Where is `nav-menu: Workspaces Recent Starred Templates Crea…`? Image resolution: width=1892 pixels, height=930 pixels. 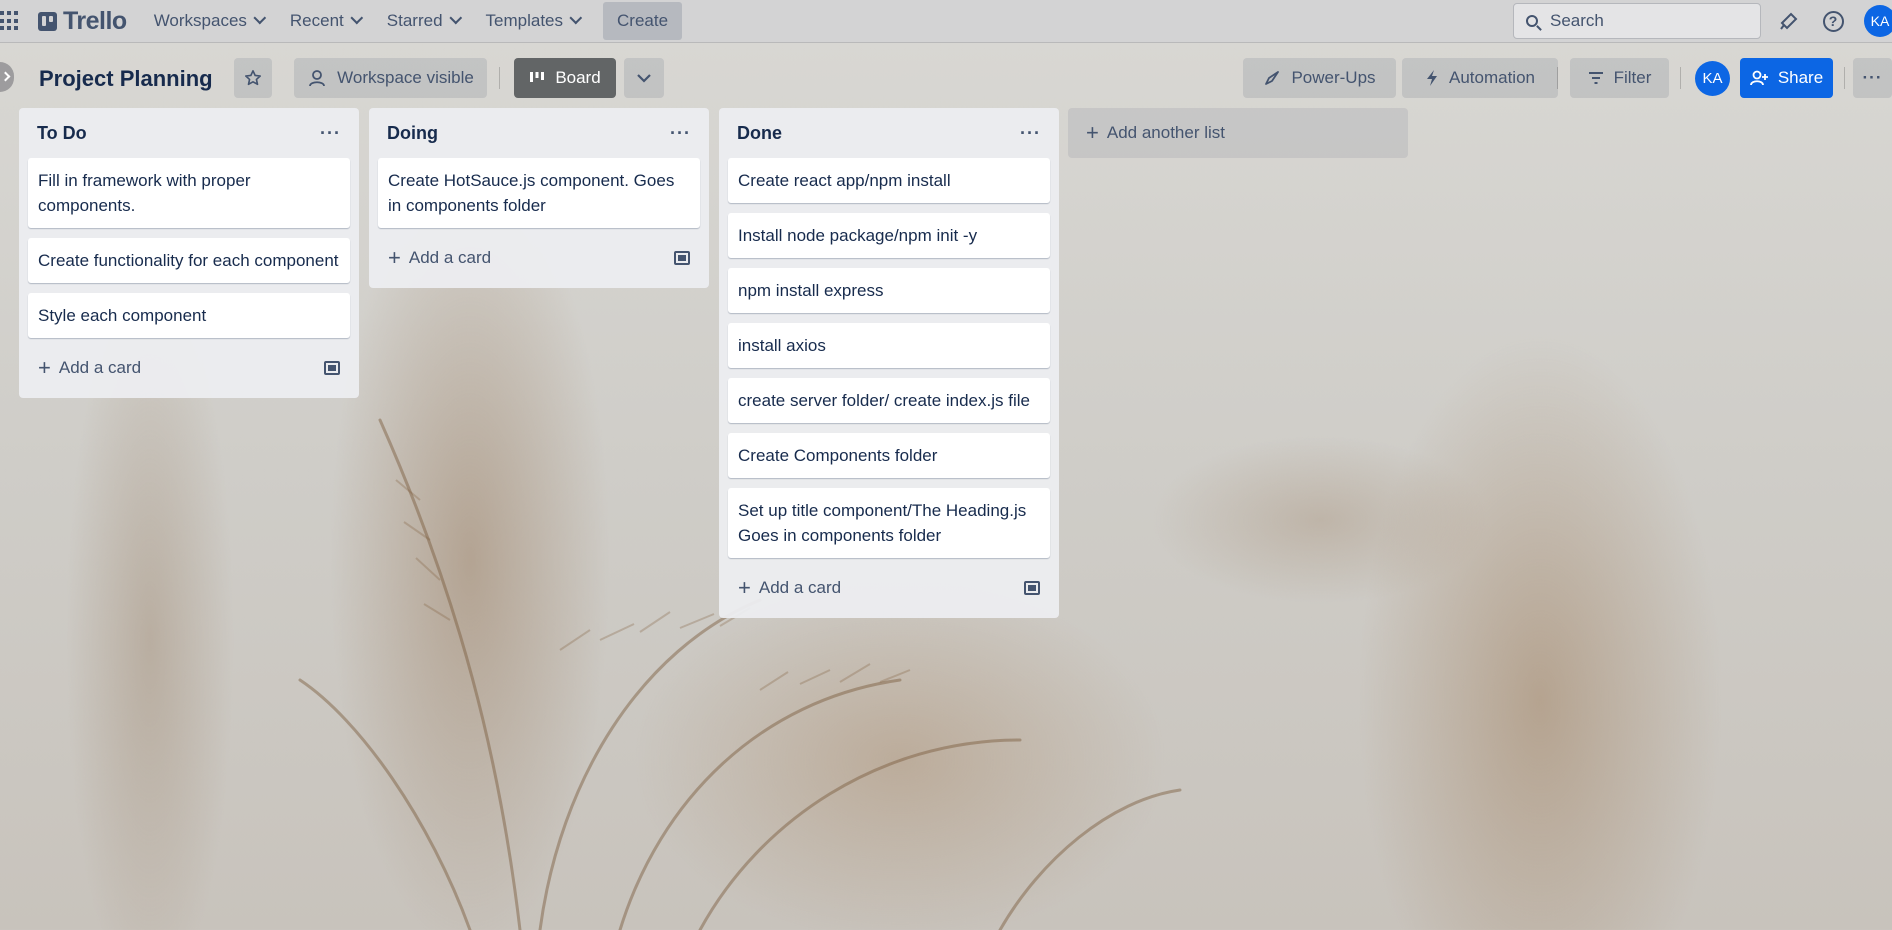 nav-menu: Workspaces Recent Starred Templates Crea… is located at coordinates (413, 21).